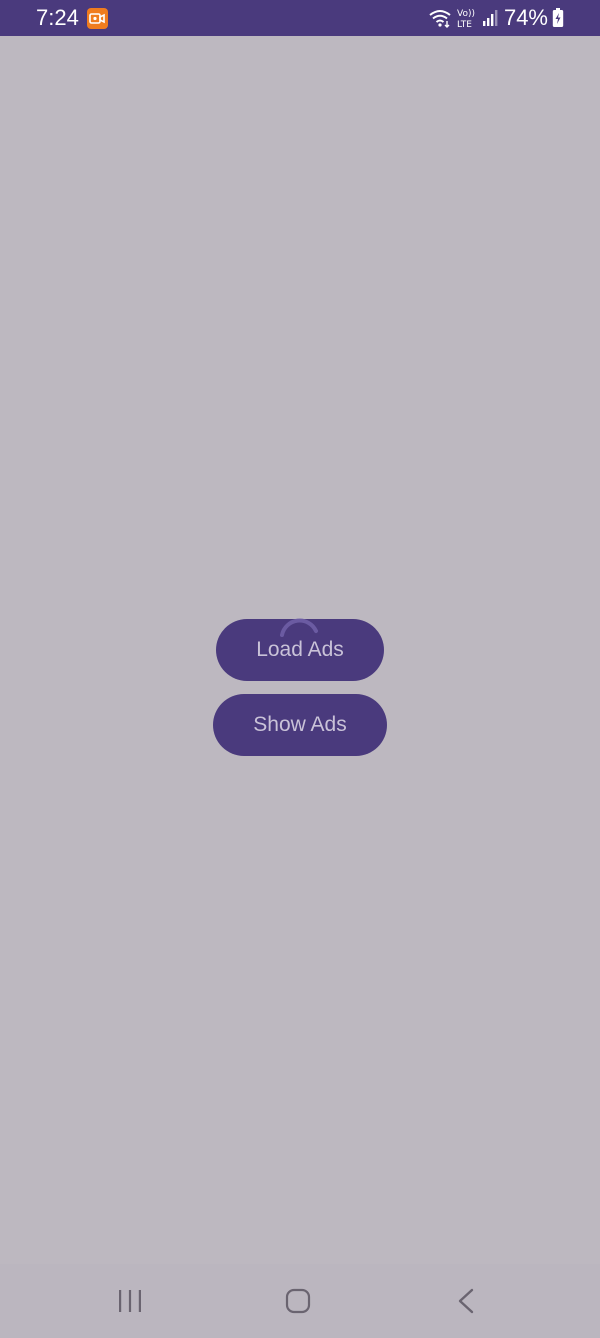 This screenshot has width=600, height=1338. Describe the element at coordinates (466, 14) in the screenshot. I see `volte-top-label: Vo))` at that location.